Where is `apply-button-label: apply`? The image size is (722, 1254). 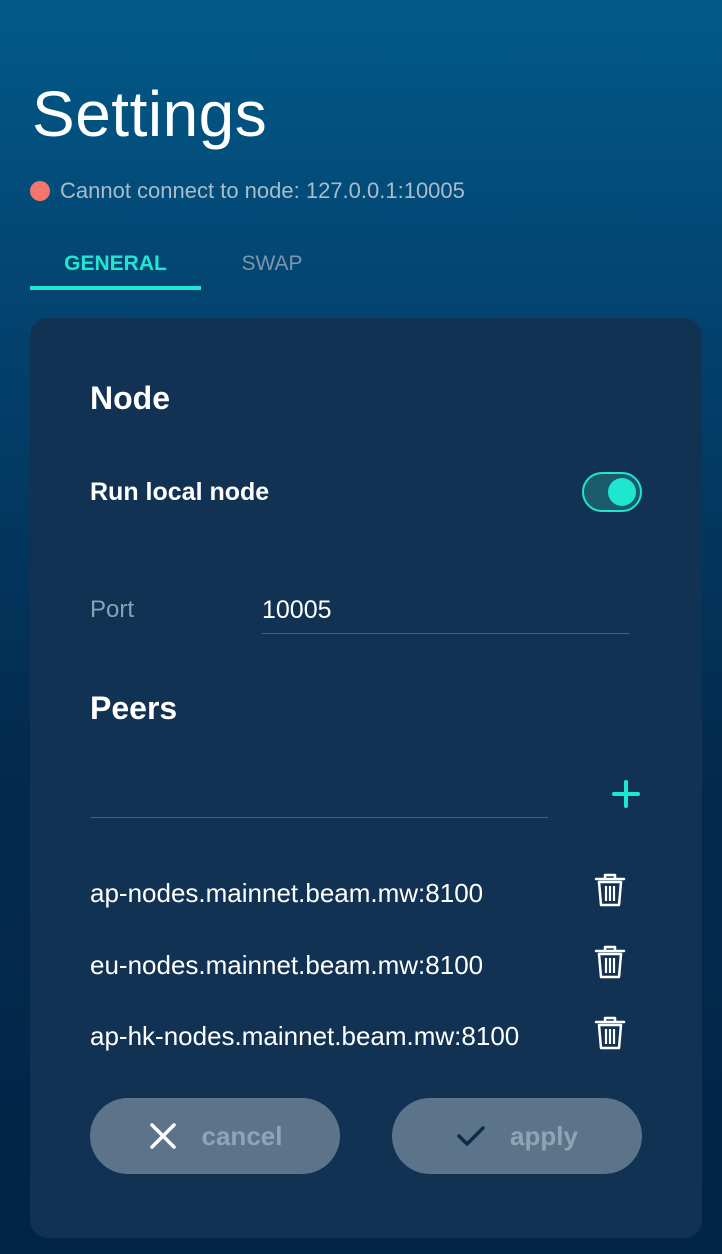 apply-button-label: apply is located at coordinates (544, 1135).